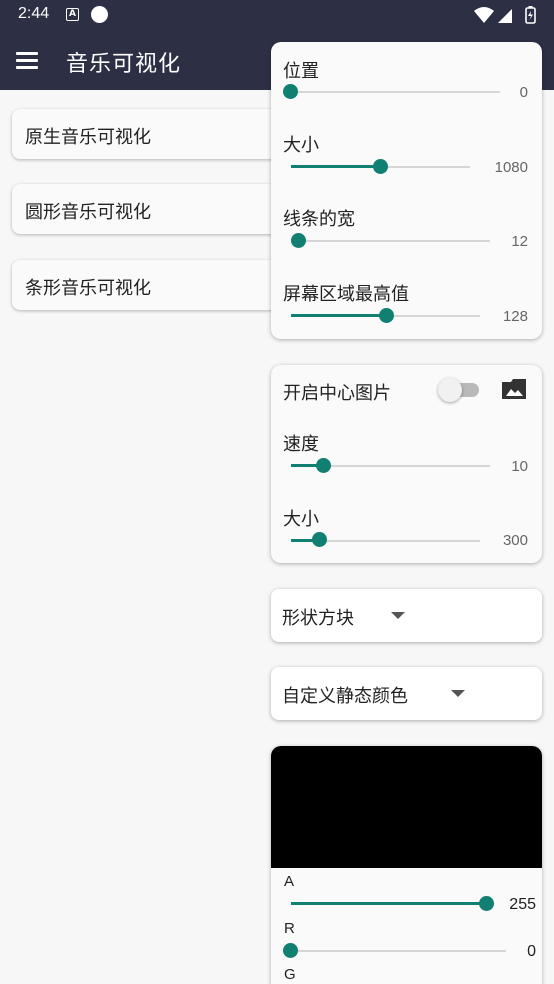  I want to click on color-preview, so click(406, 807).